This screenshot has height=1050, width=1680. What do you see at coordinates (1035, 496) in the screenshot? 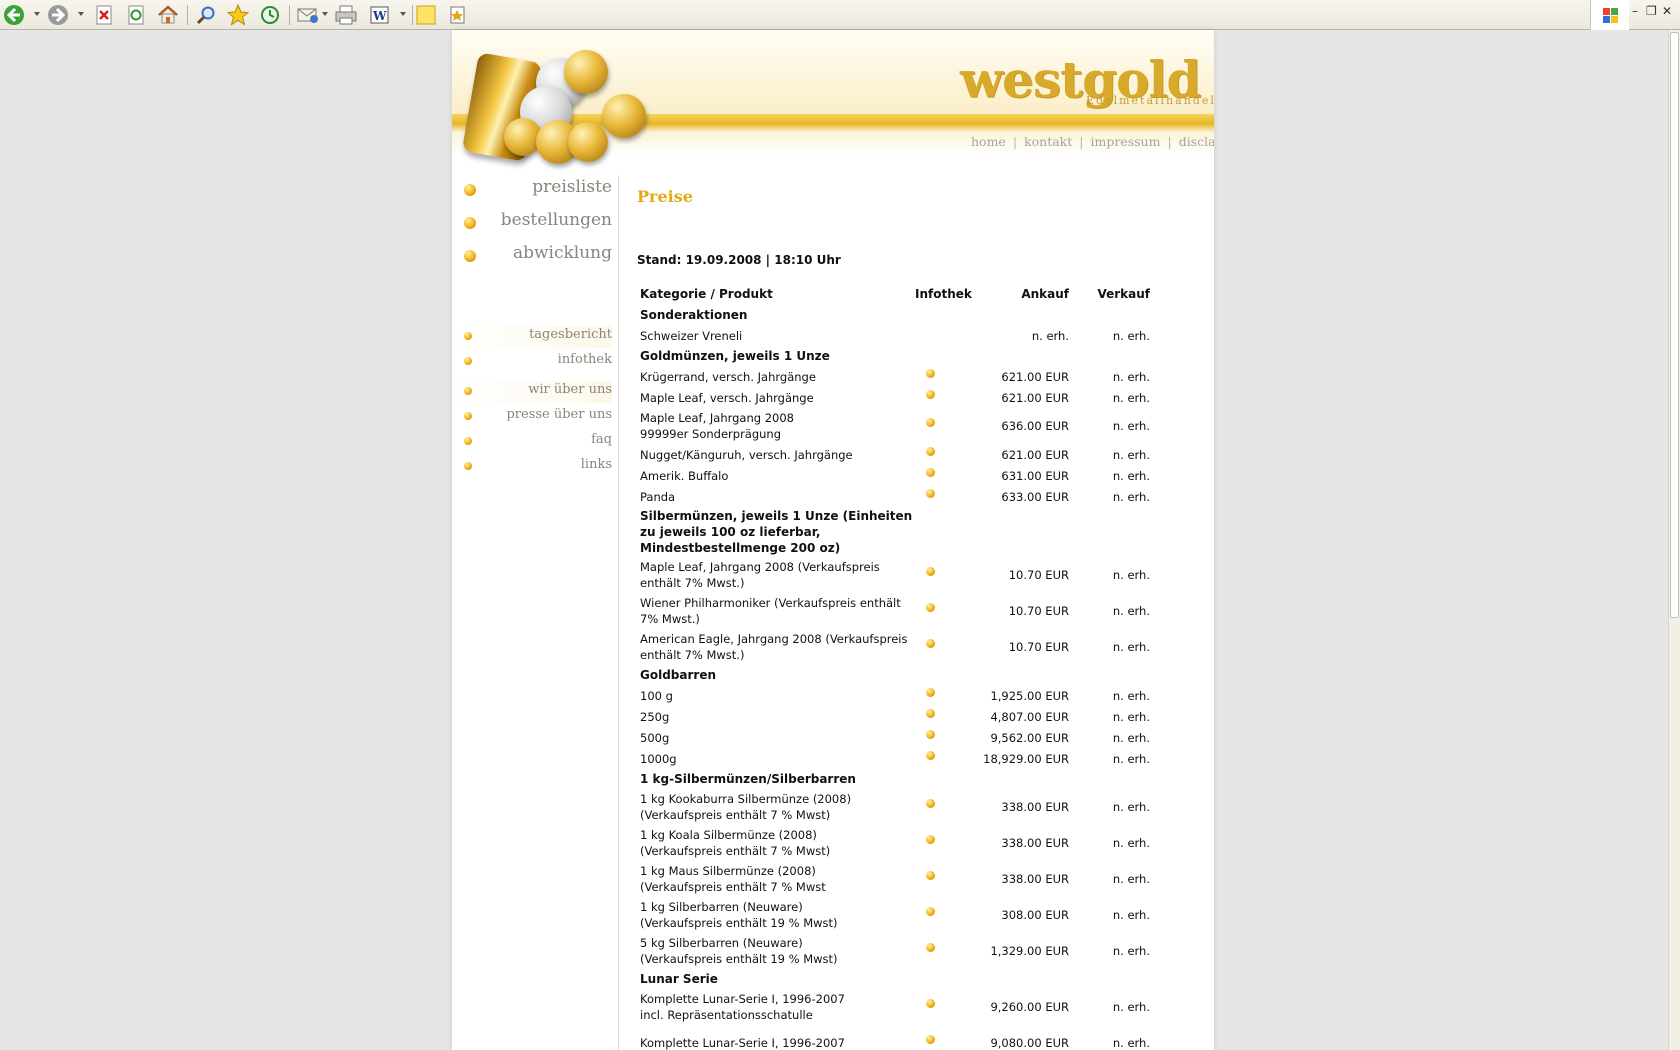
I see `ankauf-price: 633.00 EUR` at bounding box center [1035, 496].